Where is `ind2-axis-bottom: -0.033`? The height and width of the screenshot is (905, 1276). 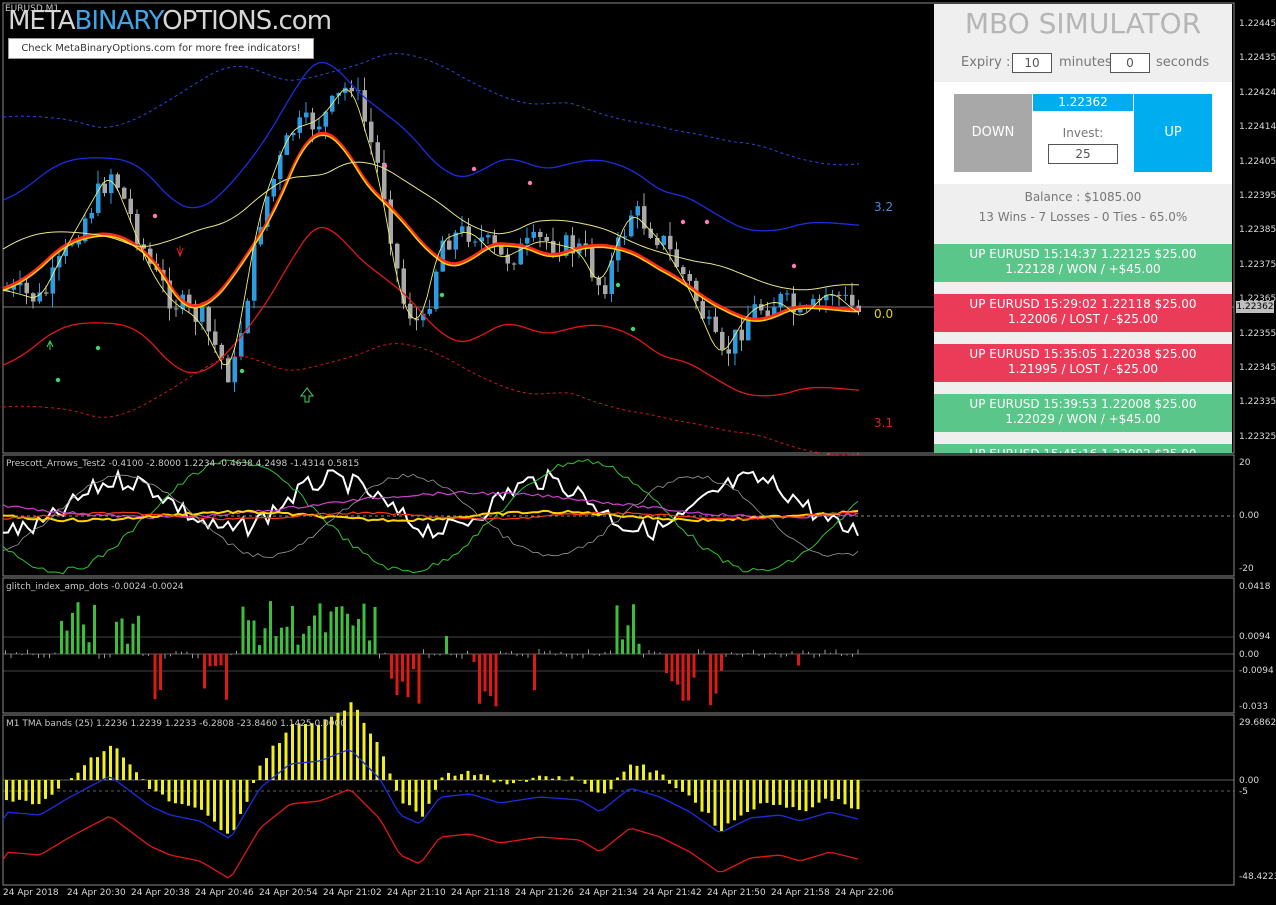 ind2-axis-bottom: -0.033 is located at coordinates (1254, 707).